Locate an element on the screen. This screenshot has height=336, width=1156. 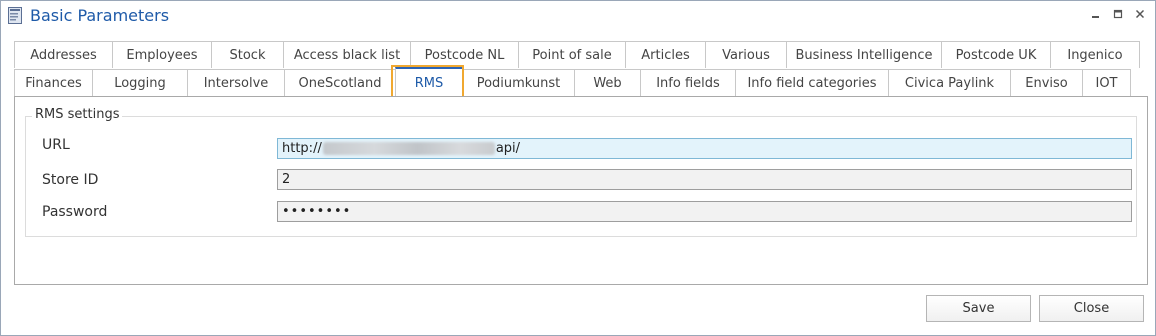
tab-articles: Articles is located at coordinates (665, 54).